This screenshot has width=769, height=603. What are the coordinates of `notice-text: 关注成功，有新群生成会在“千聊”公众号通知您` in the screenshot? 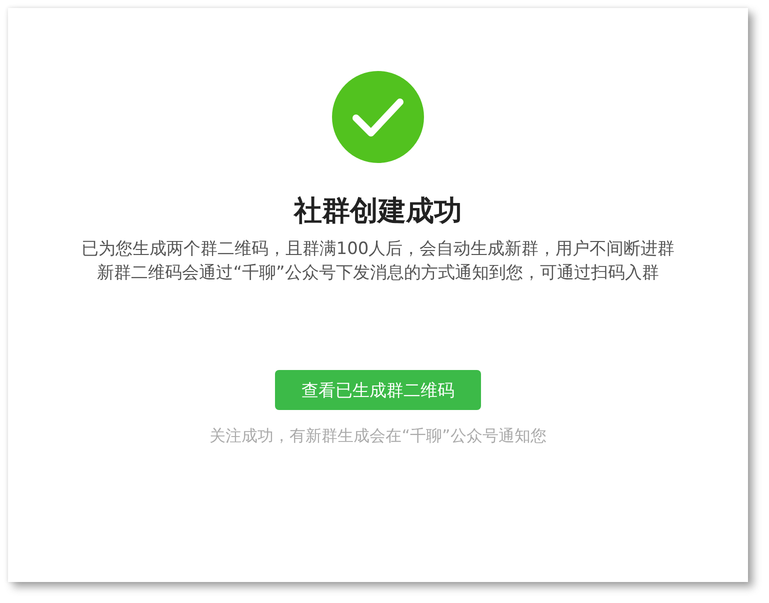 It's located at (378, 436).